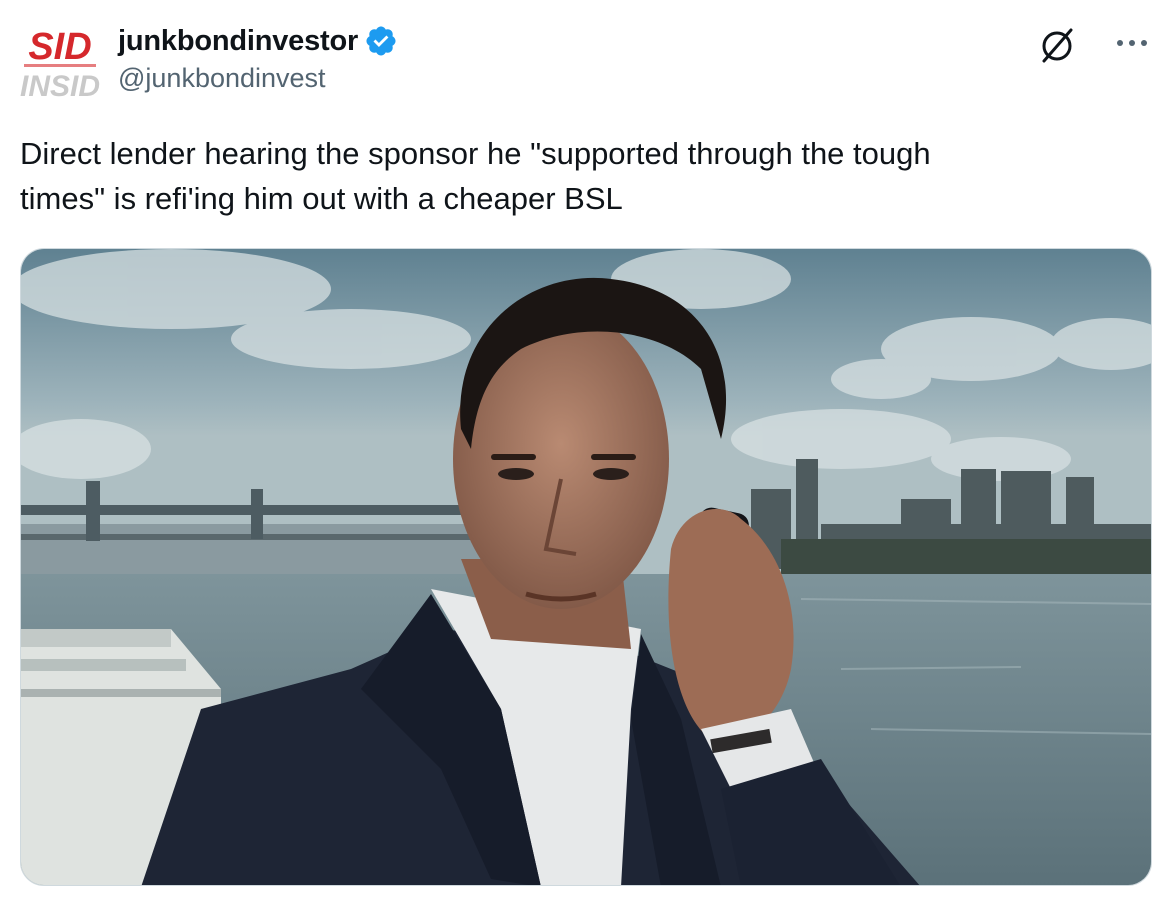 The image size is (1170, 910). I want to click on avatar-text-bottom: INSID, so click(60, 86).